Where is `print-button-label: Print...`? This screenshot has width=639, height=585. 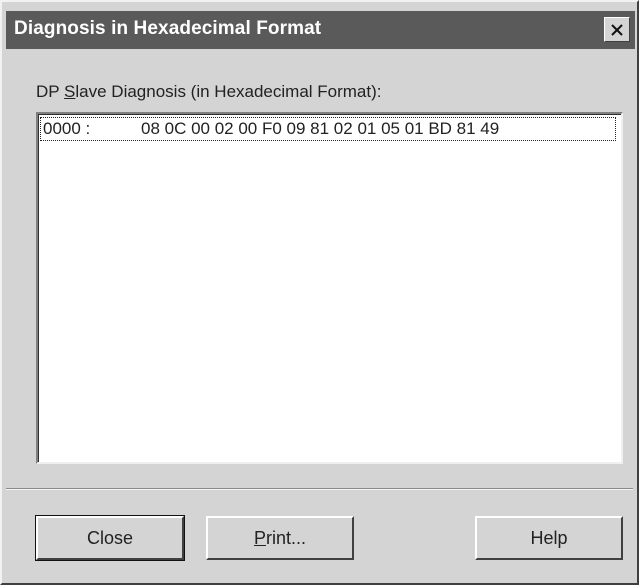 print-button-label: Print... is located at coordinates (280, 538).